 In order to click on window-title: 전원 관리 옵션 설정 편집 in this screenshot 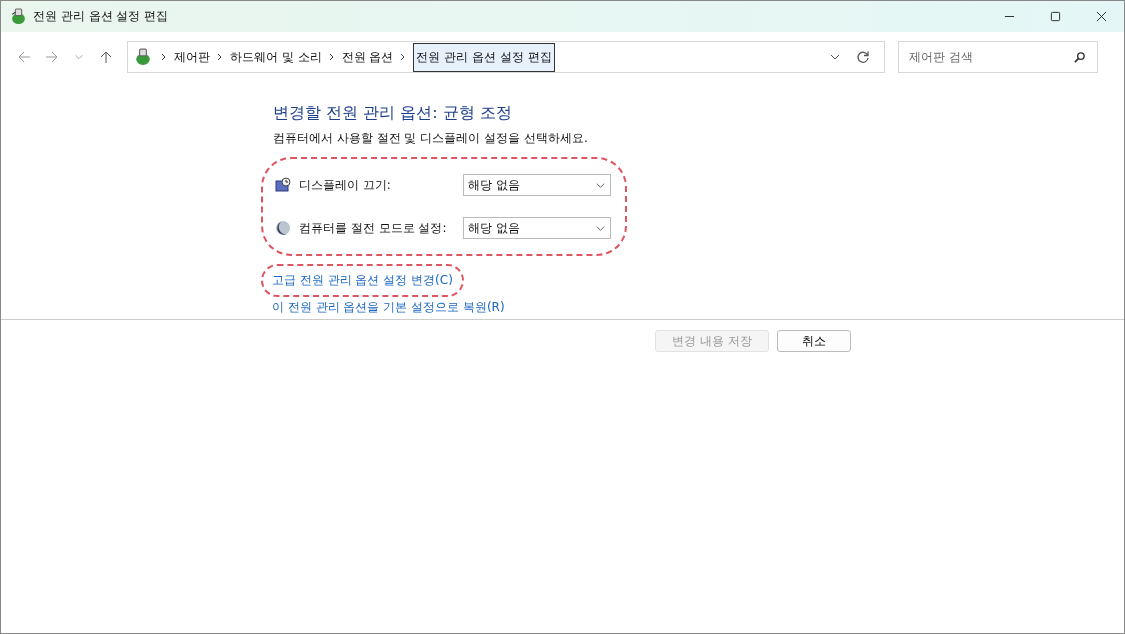, I will do `click(101, 16)`.